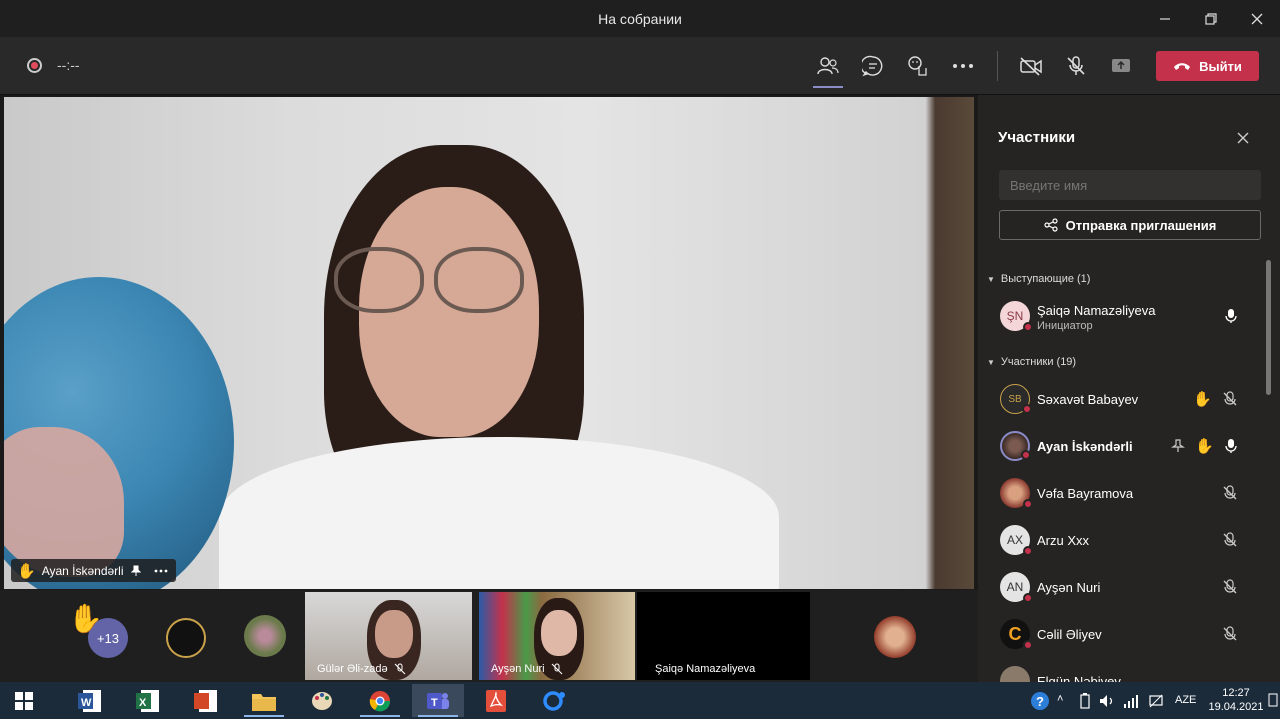 This screenshot has height=719, width=1280. I want to click on avatar-initials: C, so click(1015, 633).